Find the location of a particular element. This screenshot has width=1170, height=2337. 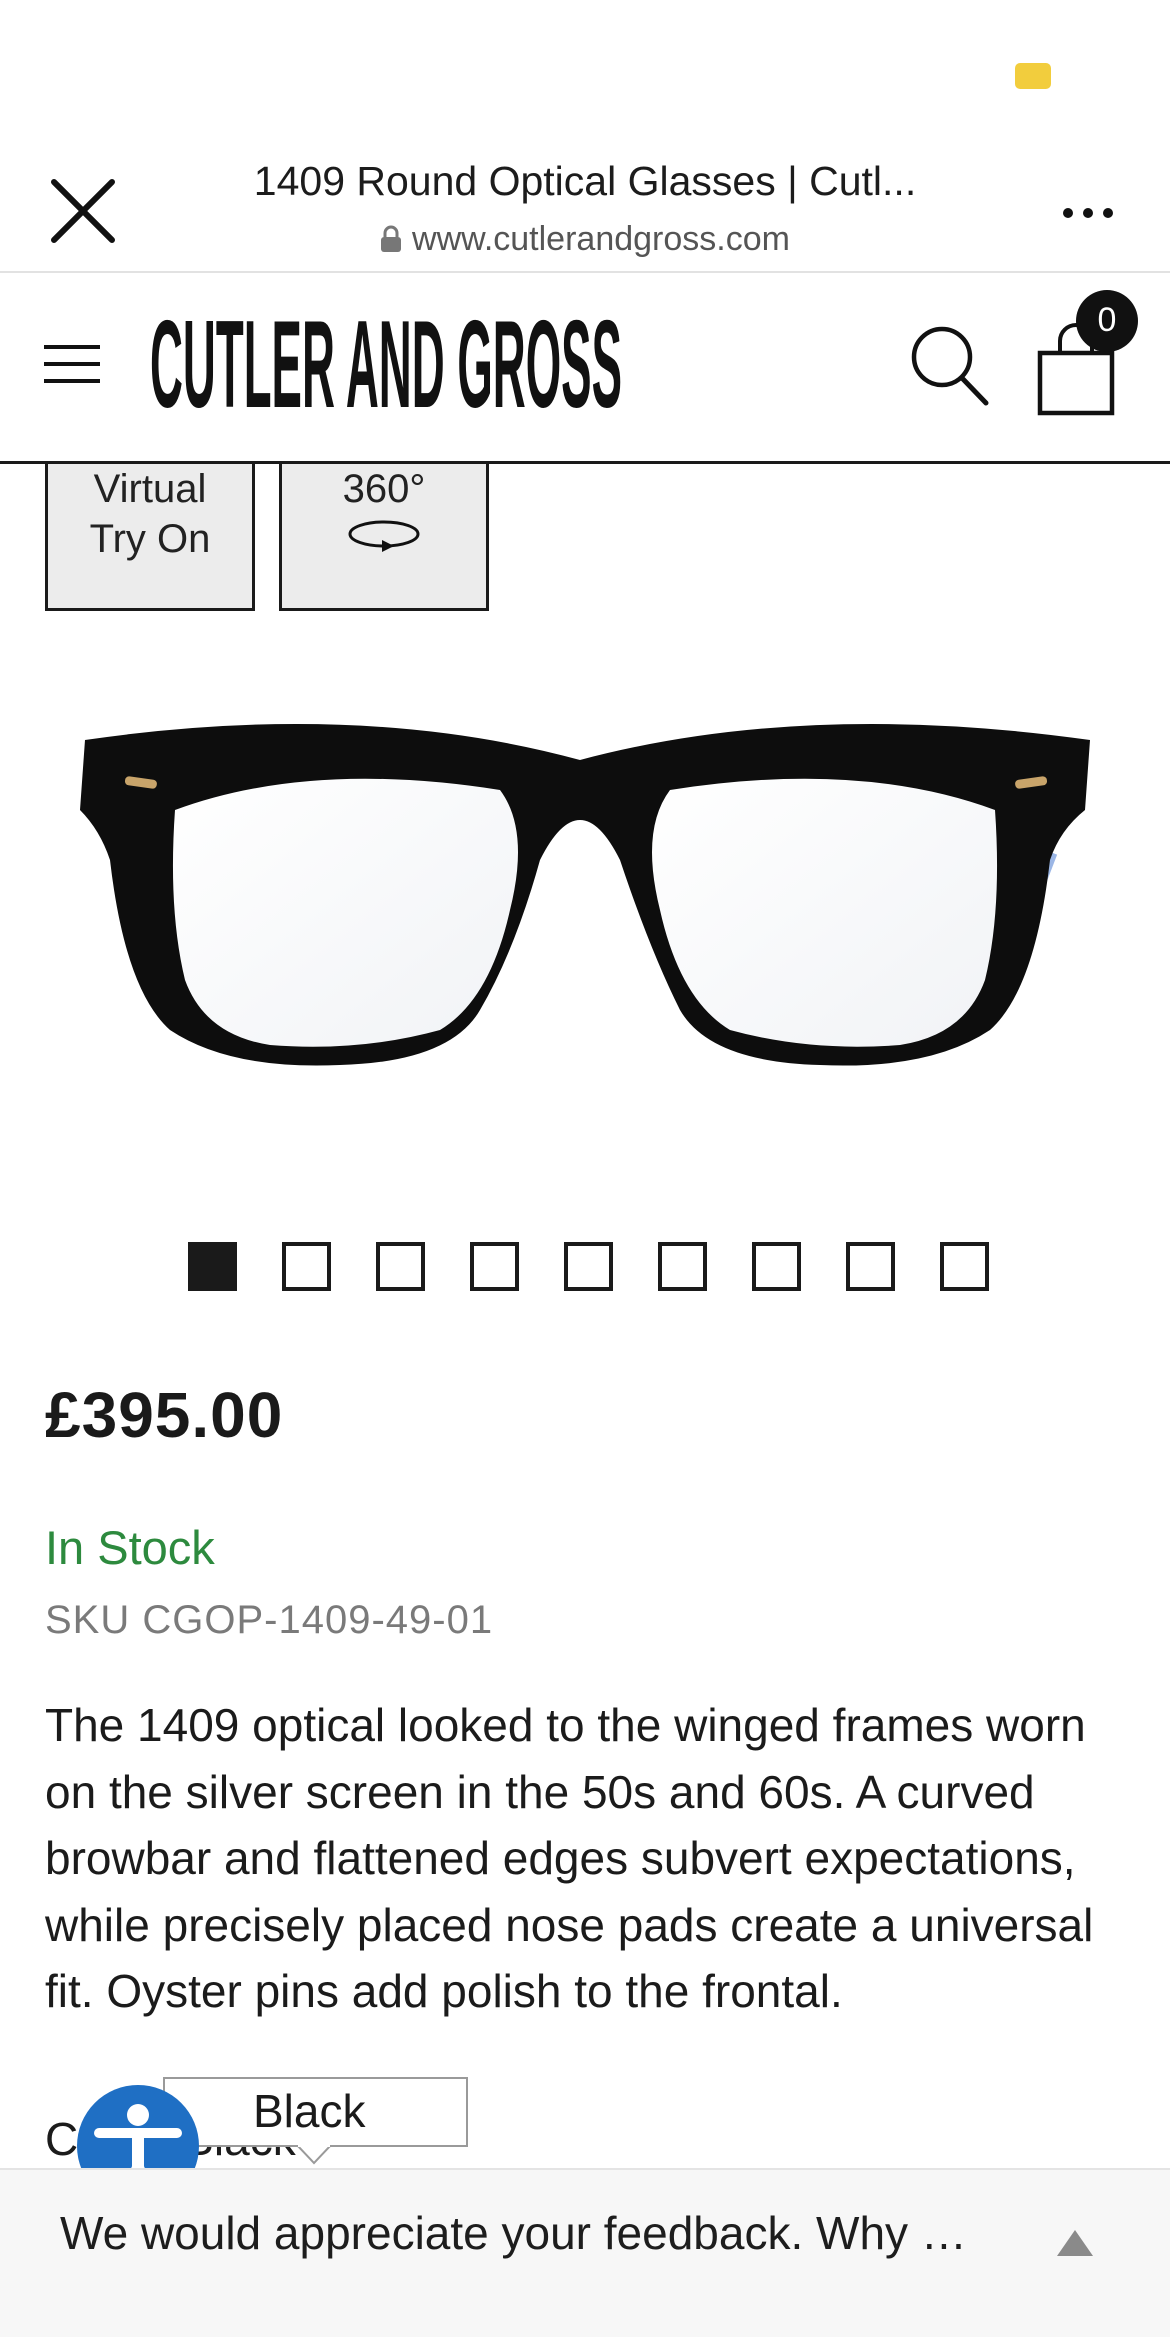

search-icon is located at coordinates (950, 366).